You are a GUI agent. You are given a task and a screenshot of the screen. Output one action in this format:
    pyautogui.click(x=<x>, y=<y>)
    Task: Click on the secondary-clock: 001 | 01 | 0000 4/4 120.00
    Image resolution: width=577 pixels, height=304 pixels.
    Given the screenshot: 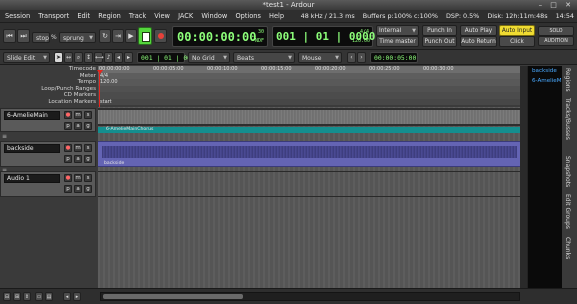 What is the action you would take?
    pyautogui.click(x=323, y=36)
    